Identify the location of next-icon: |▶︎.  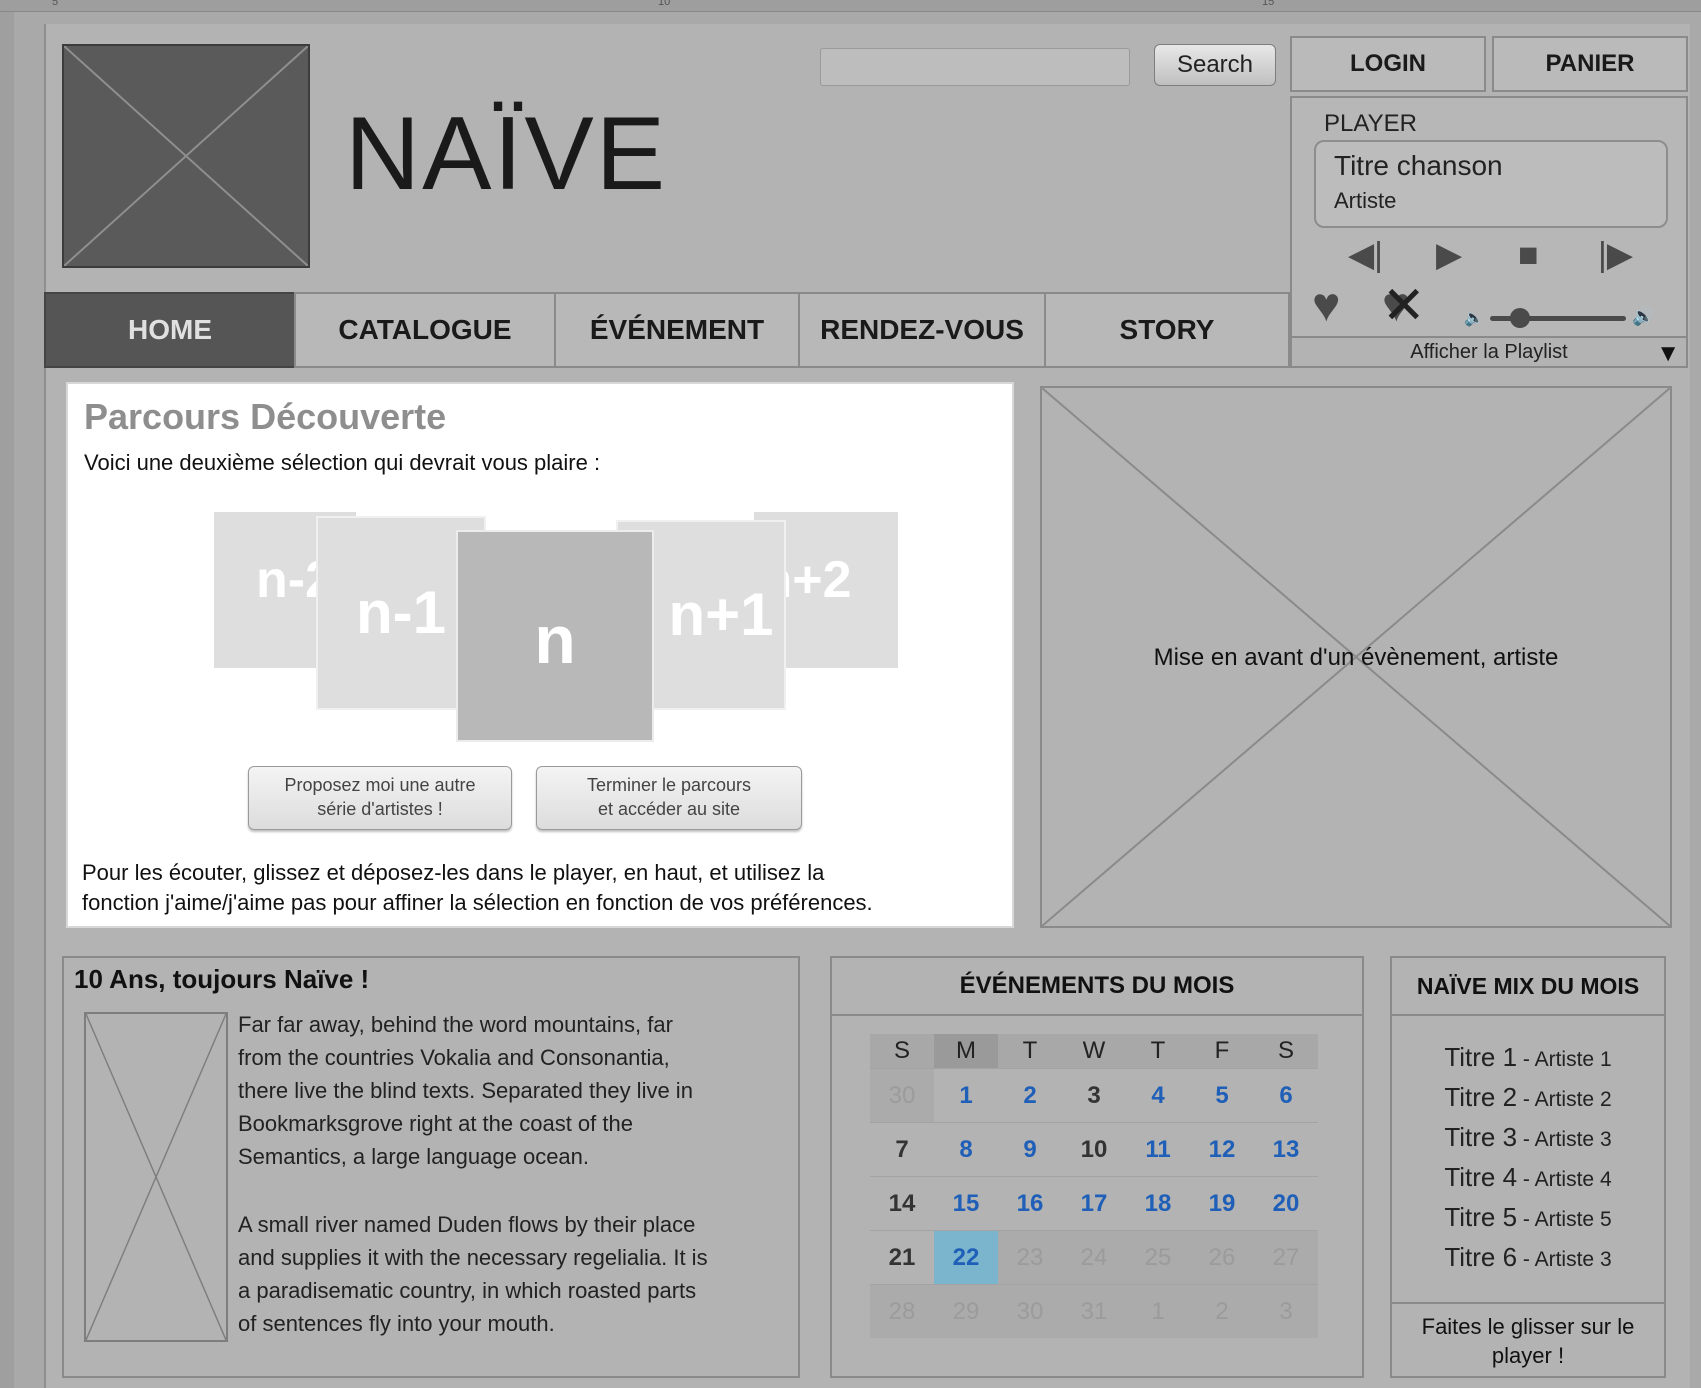
(1615, 255).